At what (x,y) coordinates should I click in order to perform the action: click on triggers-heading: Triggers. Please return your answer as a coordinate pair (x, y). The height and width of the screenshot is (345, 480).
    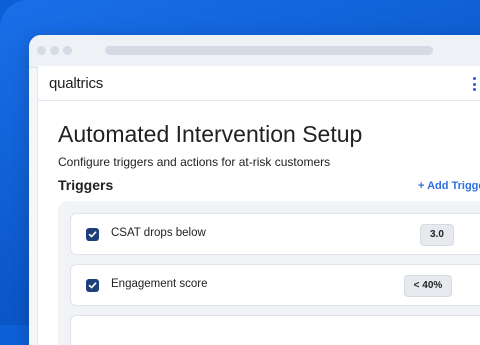
    Looking at the image, I should click on (86, 185).